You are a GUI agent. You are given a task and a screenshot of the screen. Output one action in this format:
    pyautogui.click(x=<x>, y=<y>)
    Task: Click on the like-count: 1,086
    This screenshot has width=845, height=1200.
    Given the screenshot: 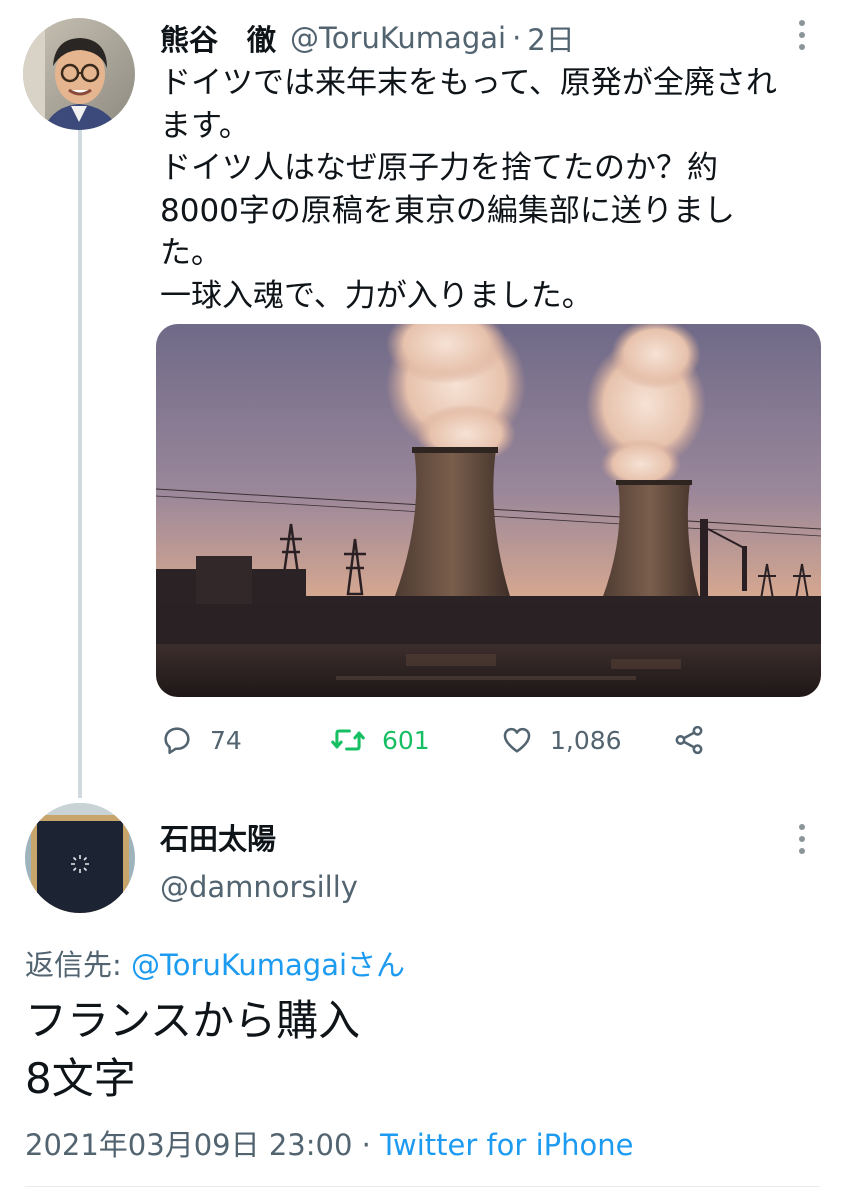 What is the action you would take?
    pyautogui.click(x=586, y=740)
    